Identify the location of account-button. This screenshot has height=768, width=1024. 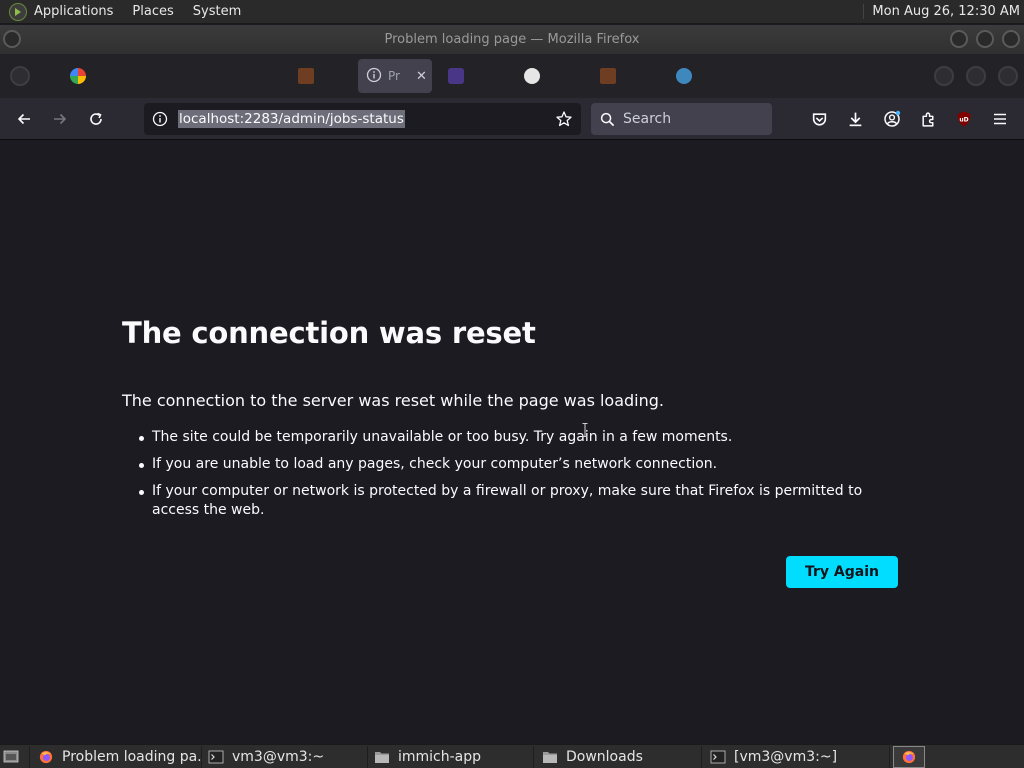
(892, 119).